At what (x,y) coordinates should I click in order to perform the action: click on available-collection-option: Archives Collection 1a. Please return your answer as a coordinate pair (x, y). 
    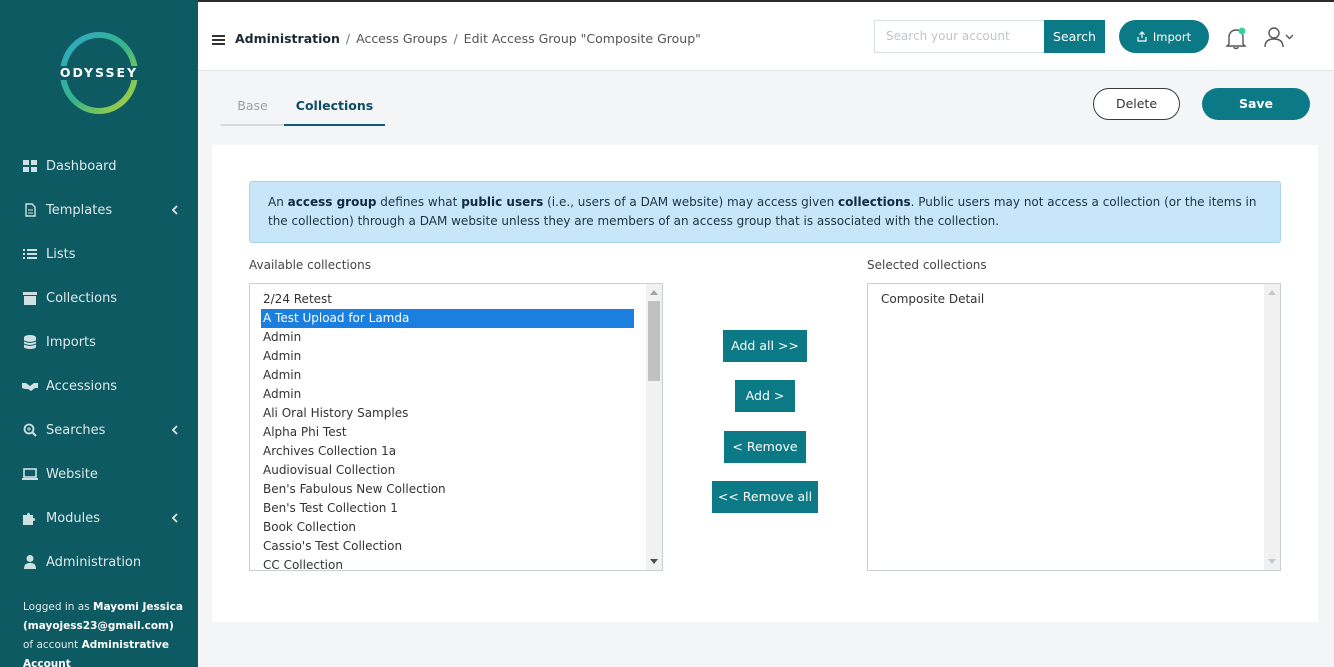
    Looking at the image, I should click on (328, 451).